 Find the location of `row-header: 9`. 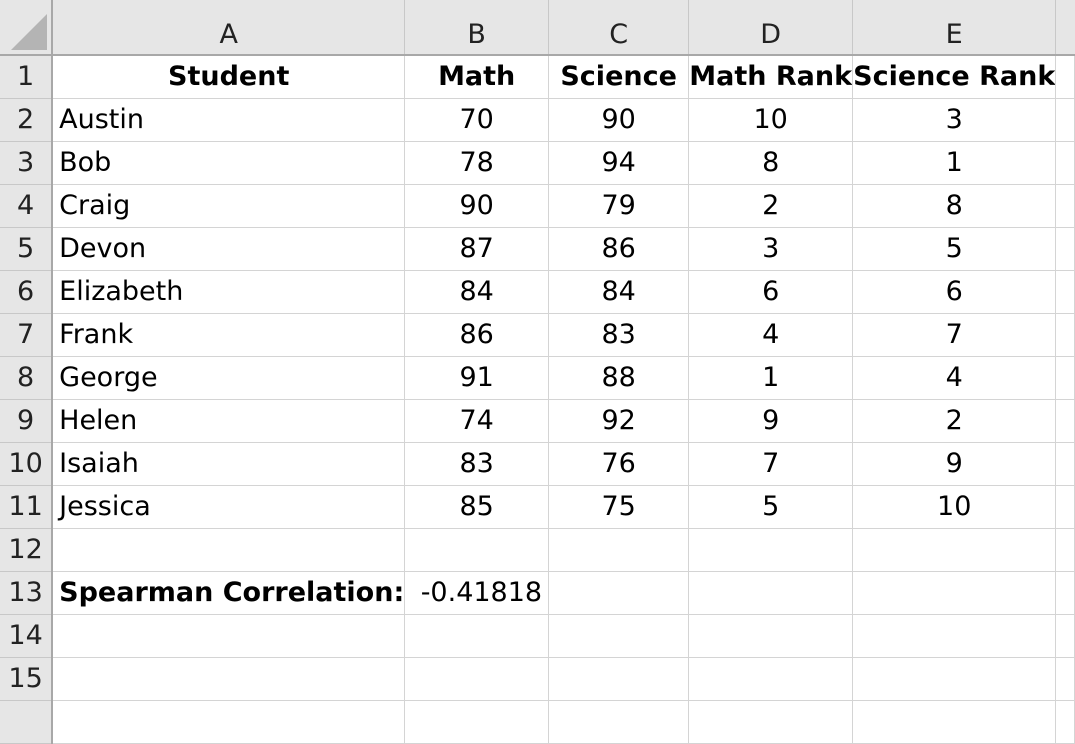

row-header: 9 is located at coordinates (27, 421).